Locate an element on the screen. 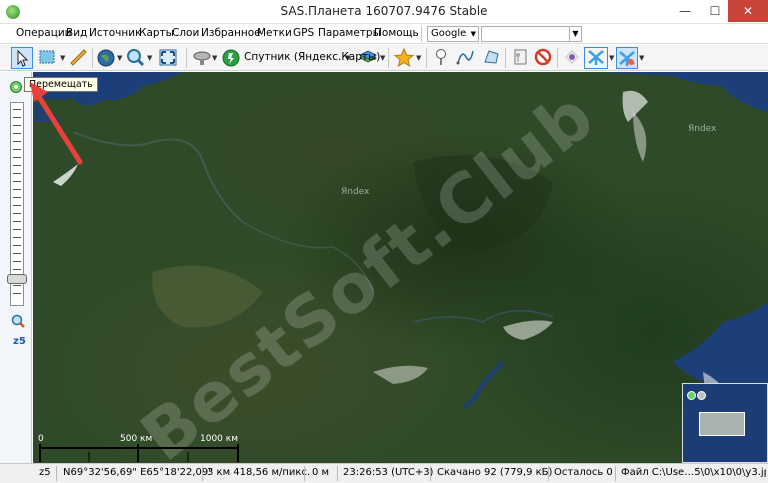 The image size is (768, 483). pin-icon is located at coordinates (441, 57).